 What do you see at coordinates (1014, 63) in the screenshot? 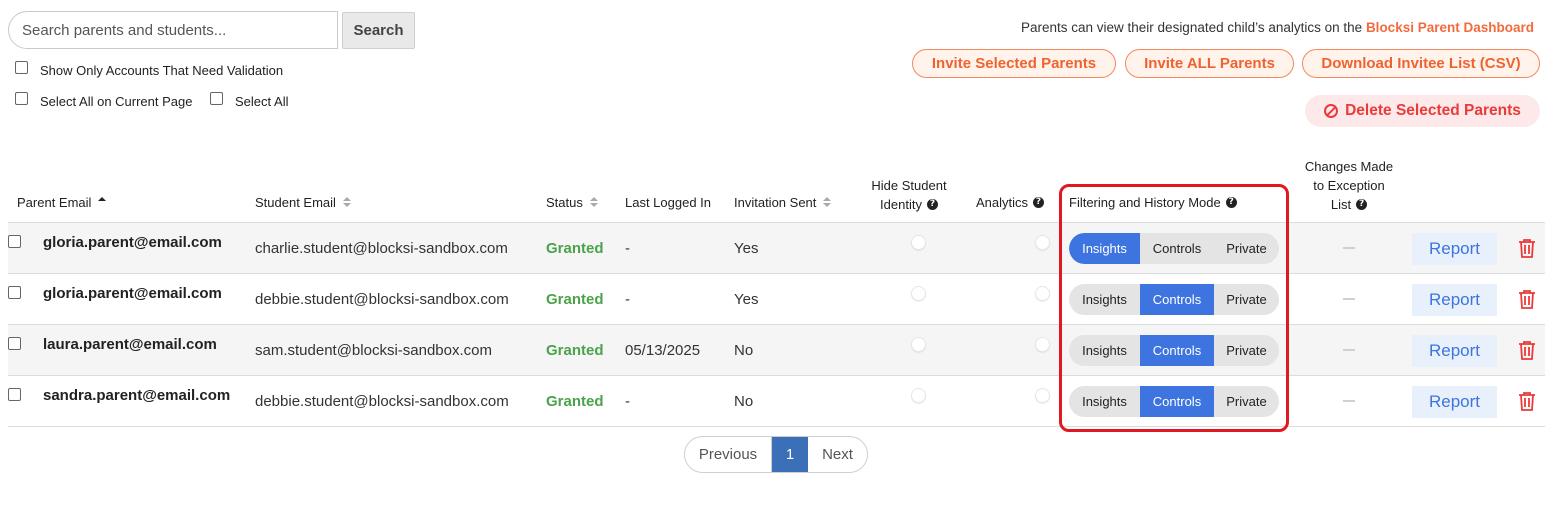
I see `invite-selected-button: Invite Selected Parents` at bounding box center [1014, 63].